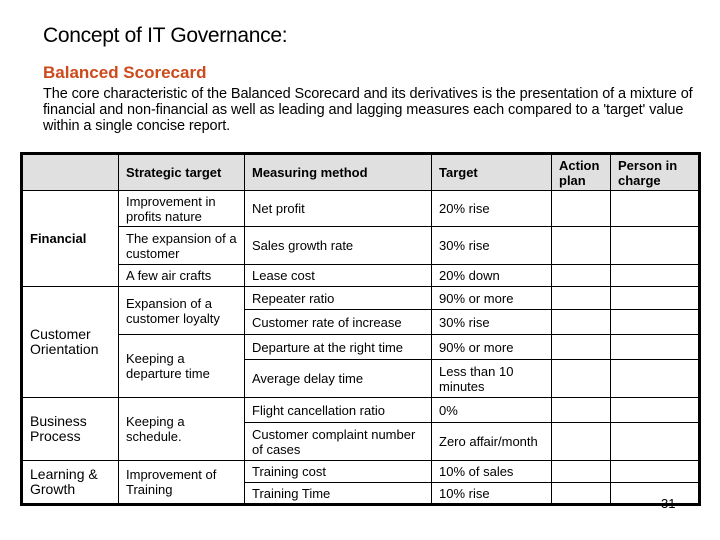  What do you see at coordinates (491, 441) in the screenshot?
I see `measure-target-cell: Zero affair/month` at bounding box center [491, 441].